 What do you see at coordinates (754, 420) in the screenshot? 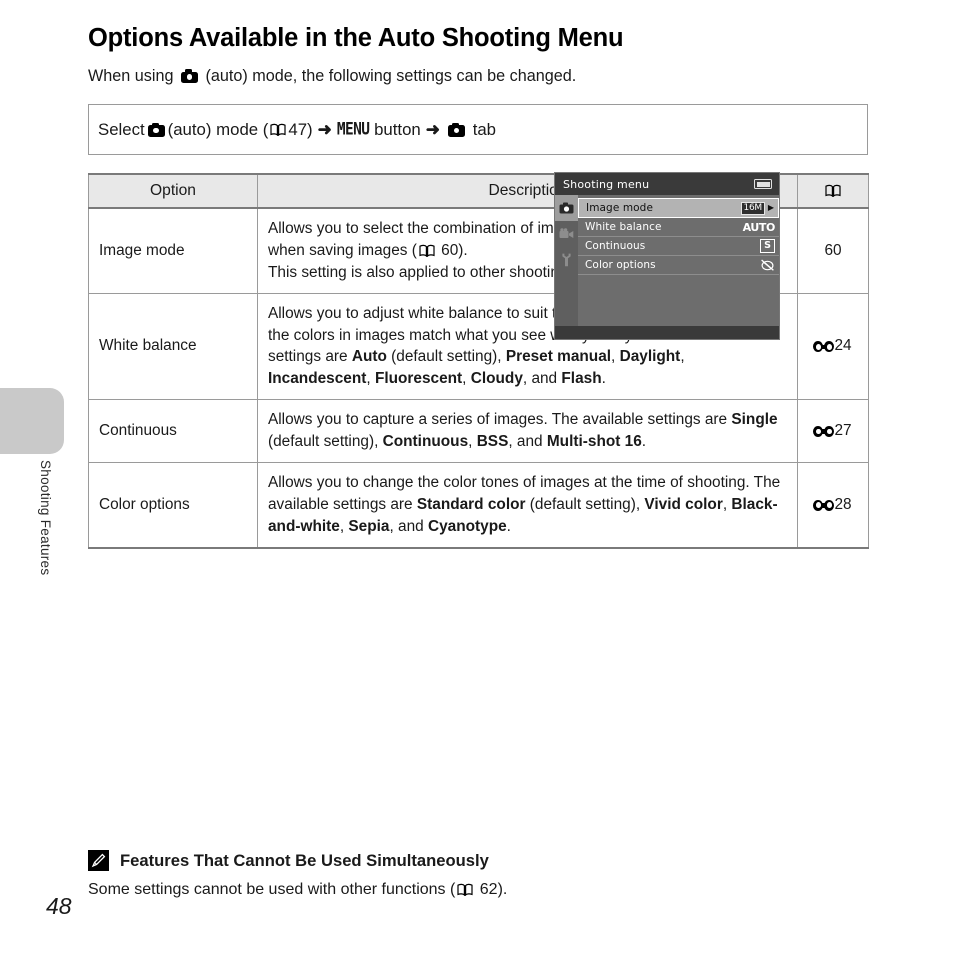
I see `setting-name: Single` at bounding box center [754, 420].